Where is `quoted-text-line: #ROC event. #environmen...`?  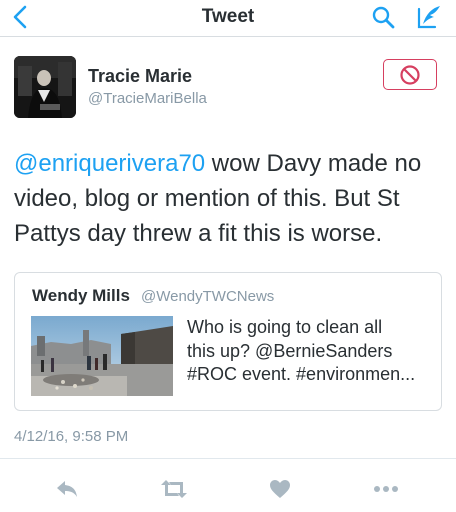 quoted-text-line: #ROC event. #environmen... is located at coordinates (301, 374).